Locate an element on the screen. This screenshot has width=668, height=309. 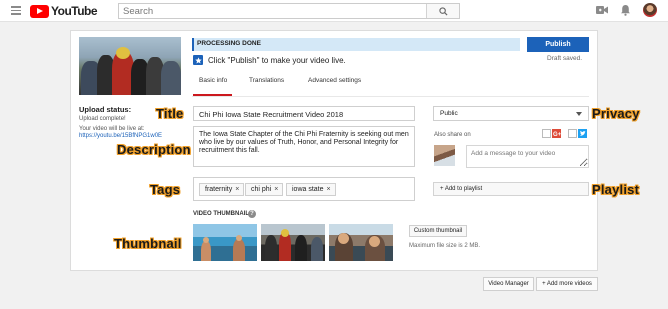
privacy-value: Public is located at coordinates (449, 113).